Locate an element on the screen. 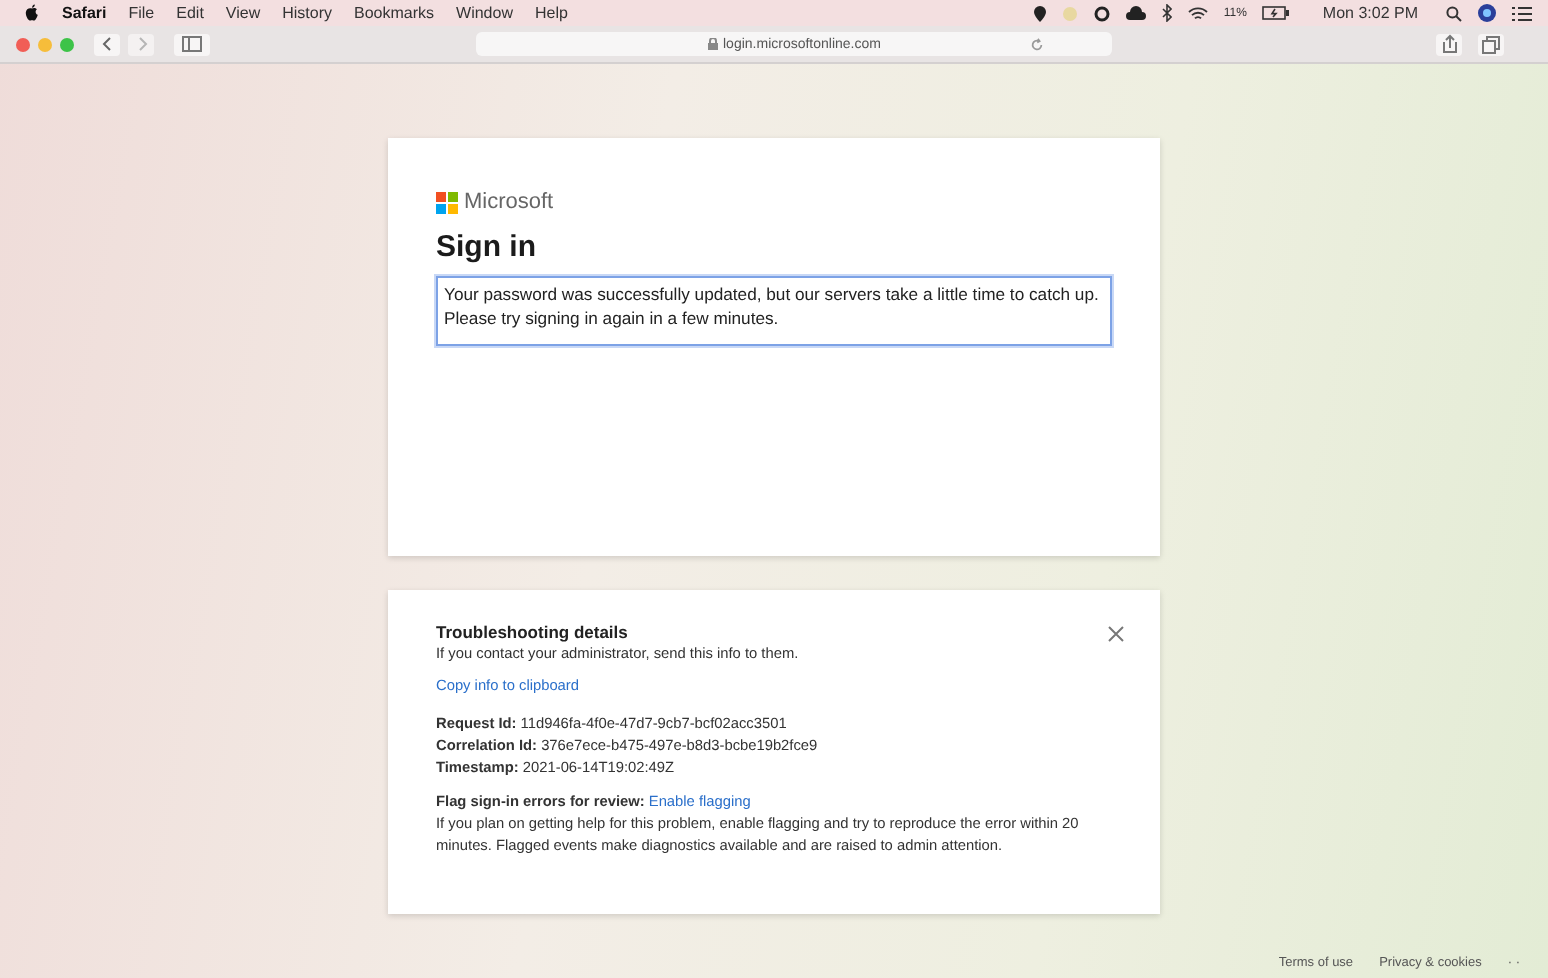  back-button is located at coordinates (107, 44).